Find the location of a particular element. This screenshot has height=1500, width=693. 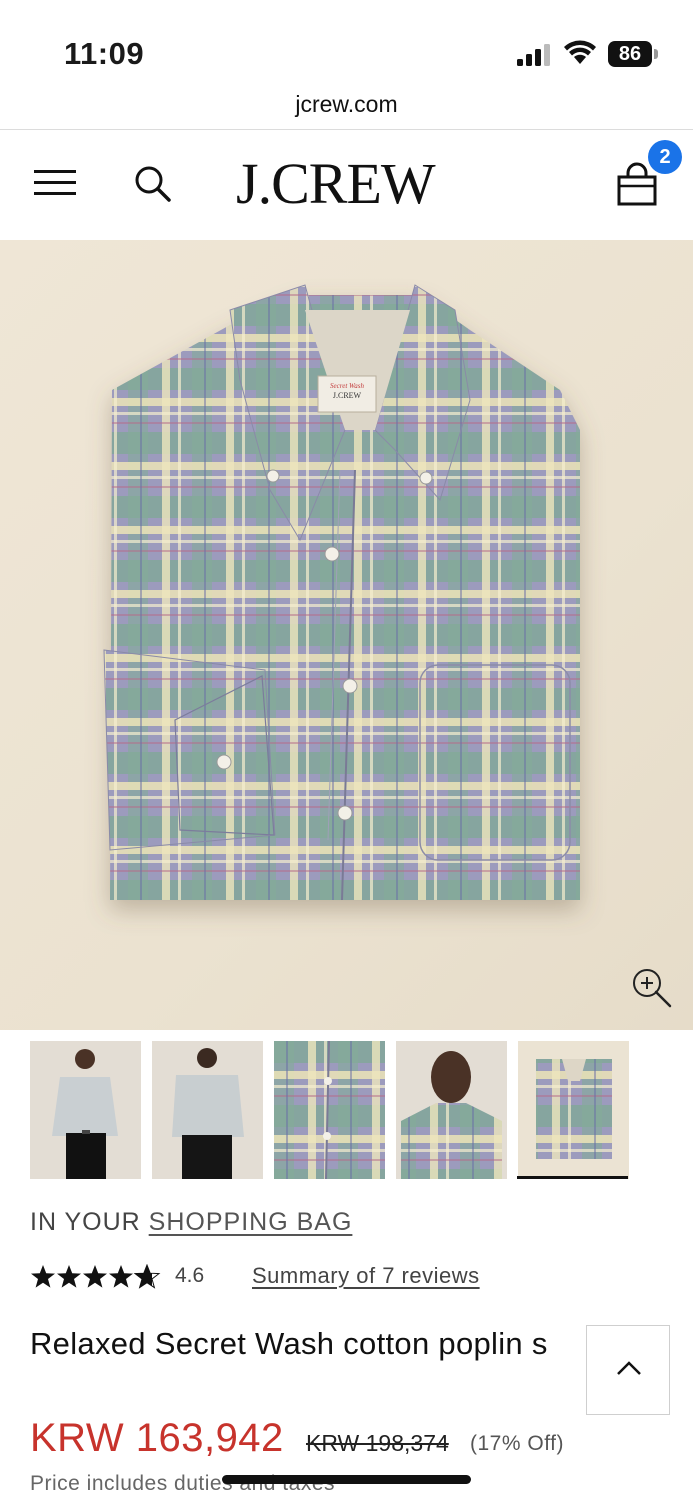

thumbnail-strip is located at coordinates (330, 1111).